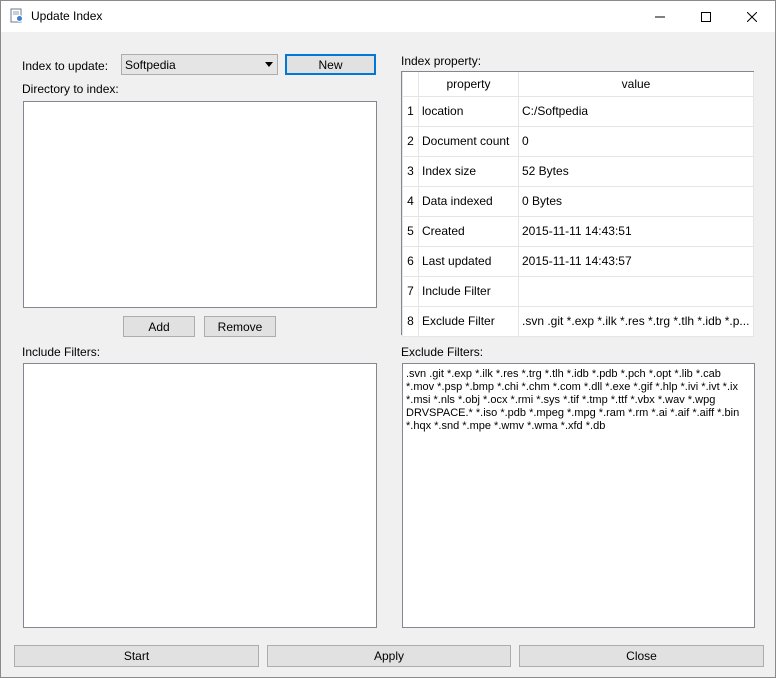 This screenshot has height=678, width=776. I want to click on value-cell: C:/Softpedia, so click(636, 111).